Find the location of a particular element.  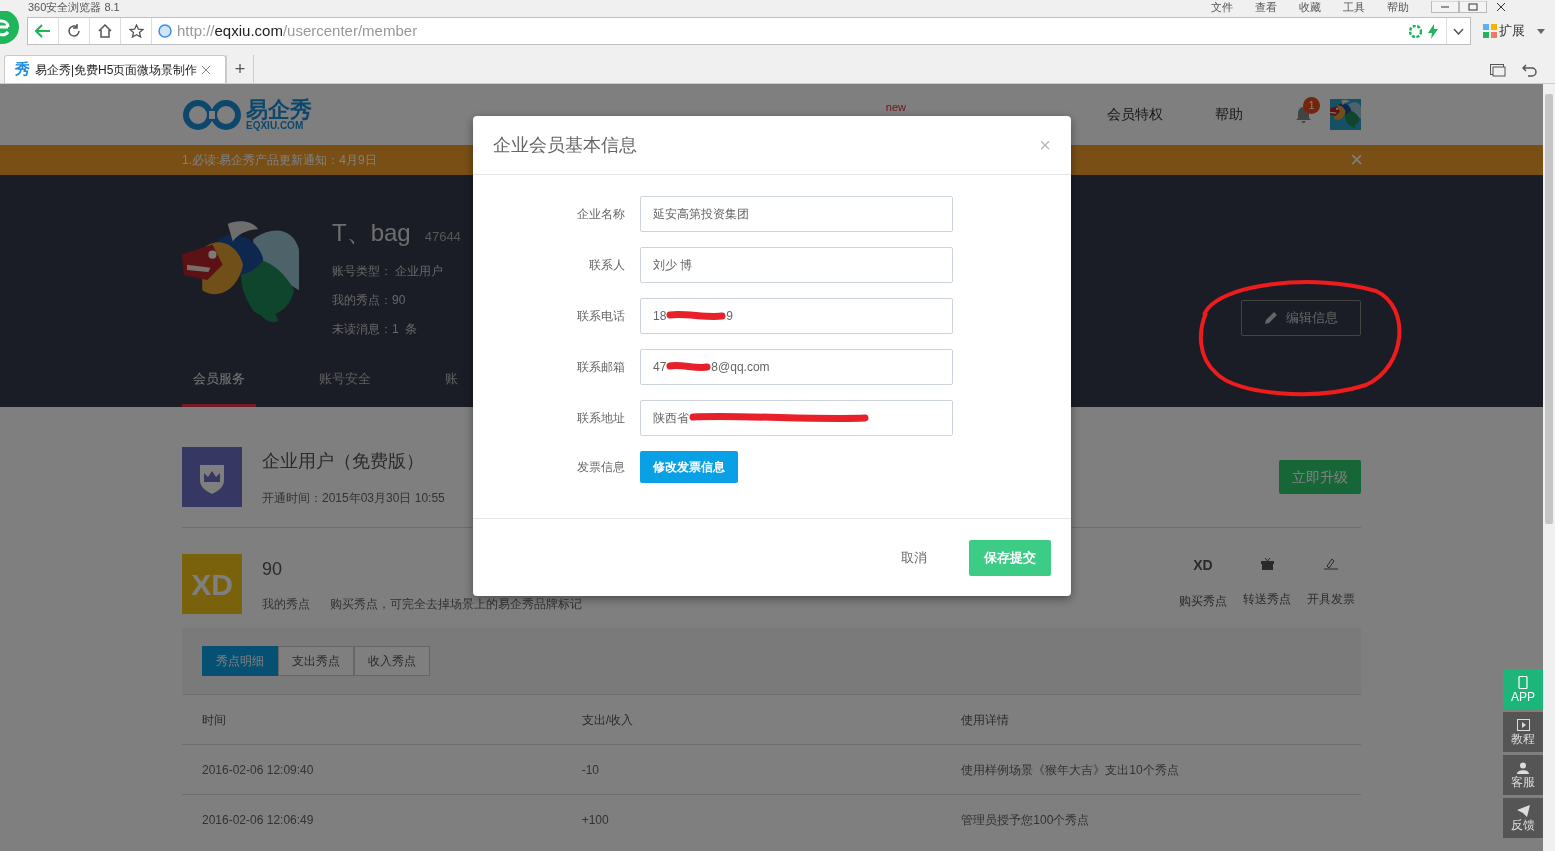

extensions-button: 扩展 is located at coordinates (1512, 31).